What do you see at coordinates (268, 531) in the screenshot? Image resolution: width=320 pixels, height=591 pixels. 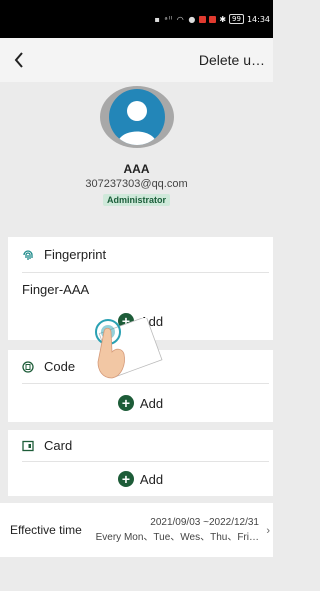 I see `chevron-right-icon: ›` at bounding box center [268, 531].